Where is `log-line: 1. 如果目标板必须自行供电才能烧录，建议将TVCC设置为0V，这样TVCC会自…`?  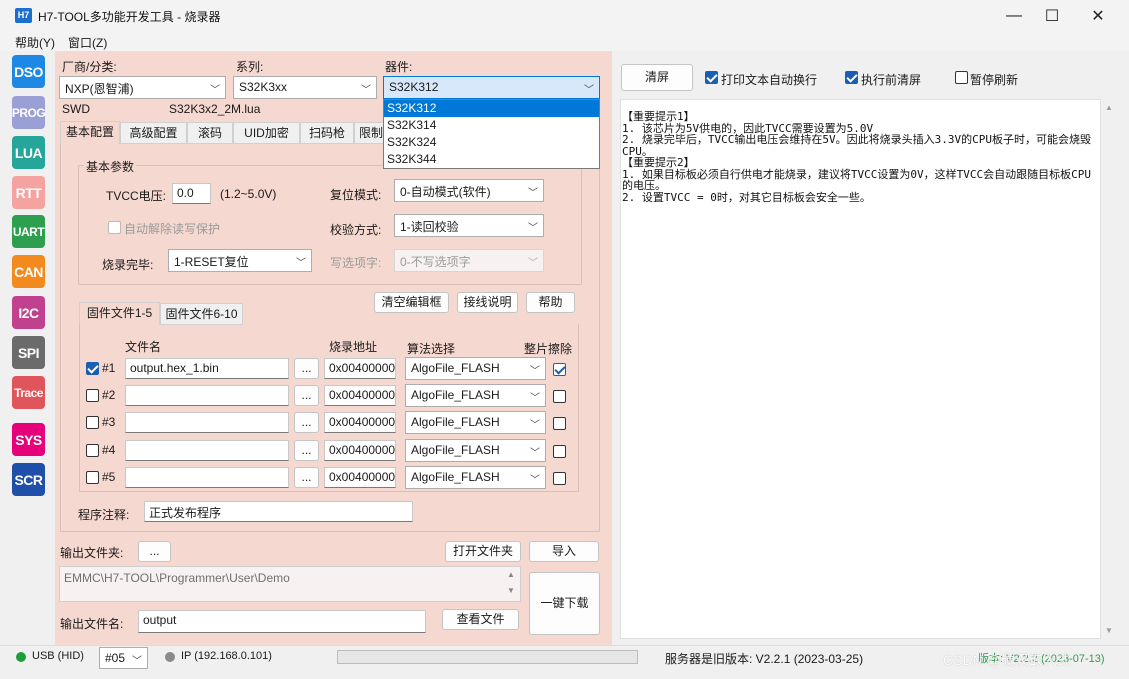
log-line: 1. 如果目标板必须自行供电才能烧录，建议将TVCC设置为0V，这样TVCC会自… is located at coordinates (856, 179).